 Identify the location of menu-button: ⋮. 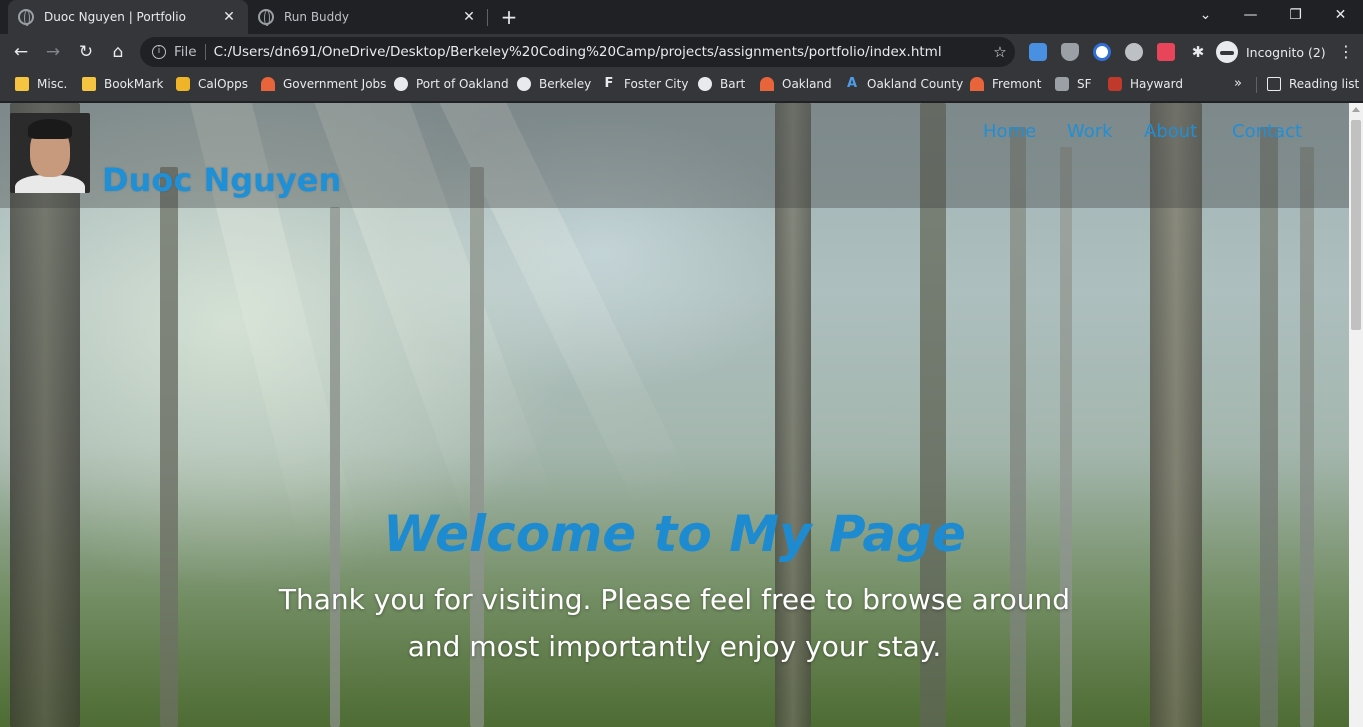
(1346, 52).